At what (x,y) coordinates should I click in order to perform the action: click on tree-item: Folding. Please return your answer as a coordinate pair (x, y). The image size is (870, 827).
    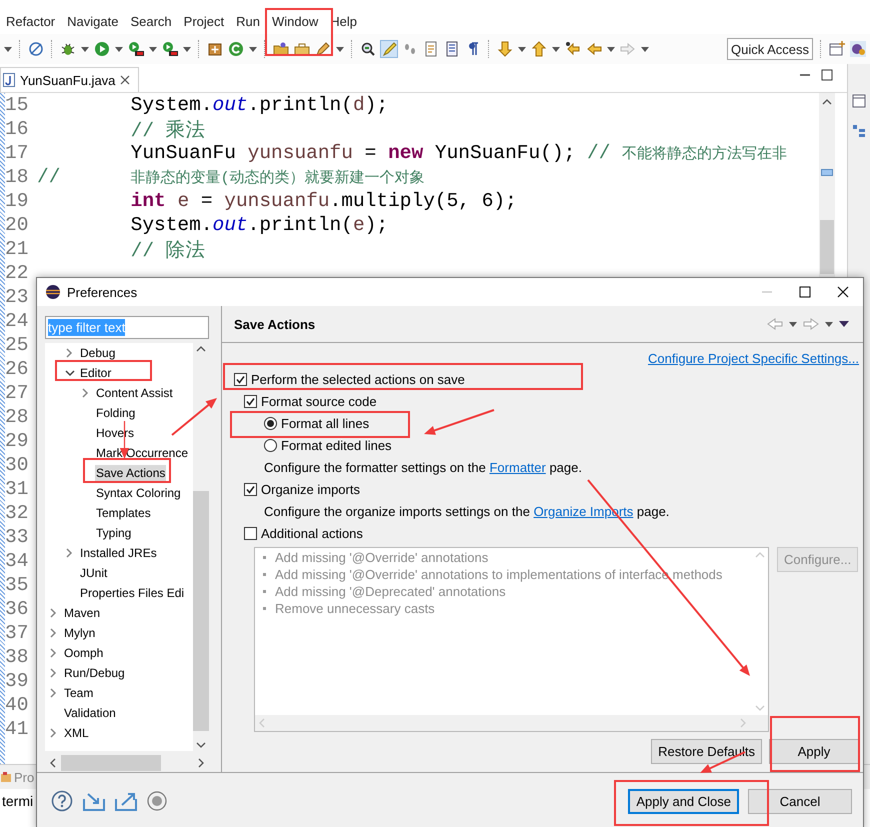
    Looking at the image, I should click on (115, 413).